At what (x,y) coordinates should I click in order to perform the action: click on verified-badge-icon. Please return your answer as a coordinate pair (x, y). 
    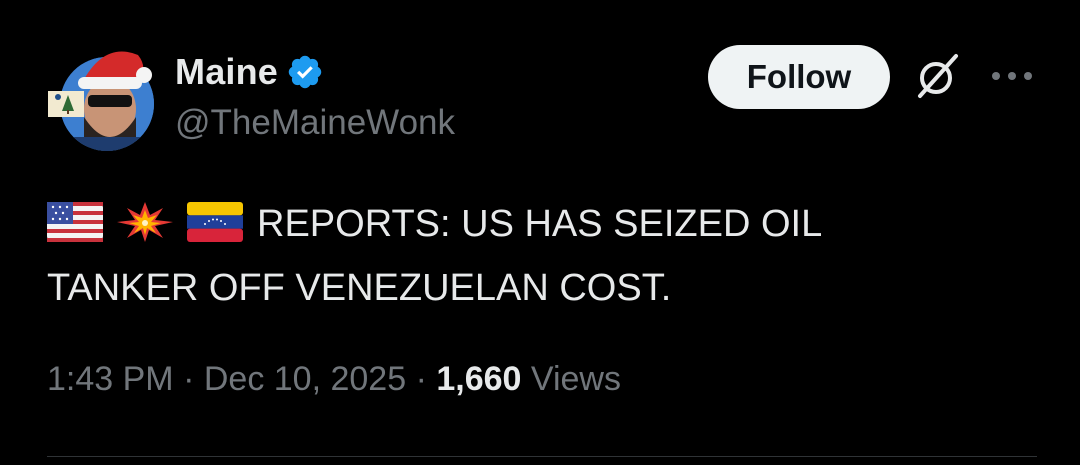
    Looking at the image, I should click on (305, 72).